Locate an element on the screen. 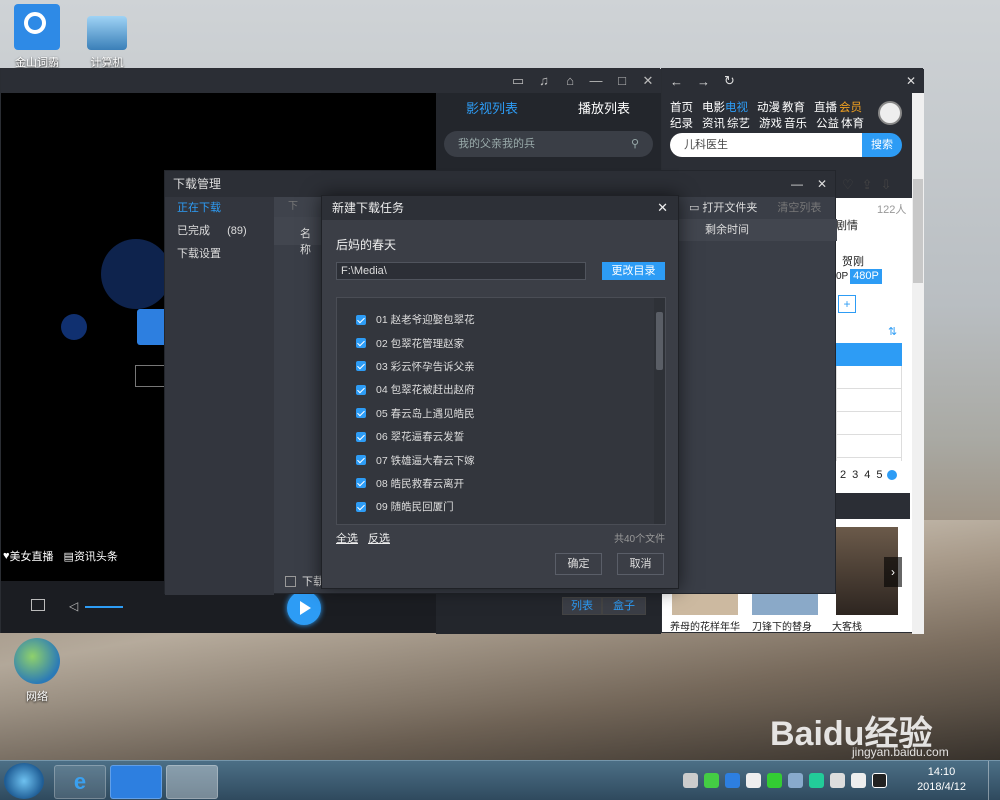  web-scrollbar is located at coordinates (918, 363).